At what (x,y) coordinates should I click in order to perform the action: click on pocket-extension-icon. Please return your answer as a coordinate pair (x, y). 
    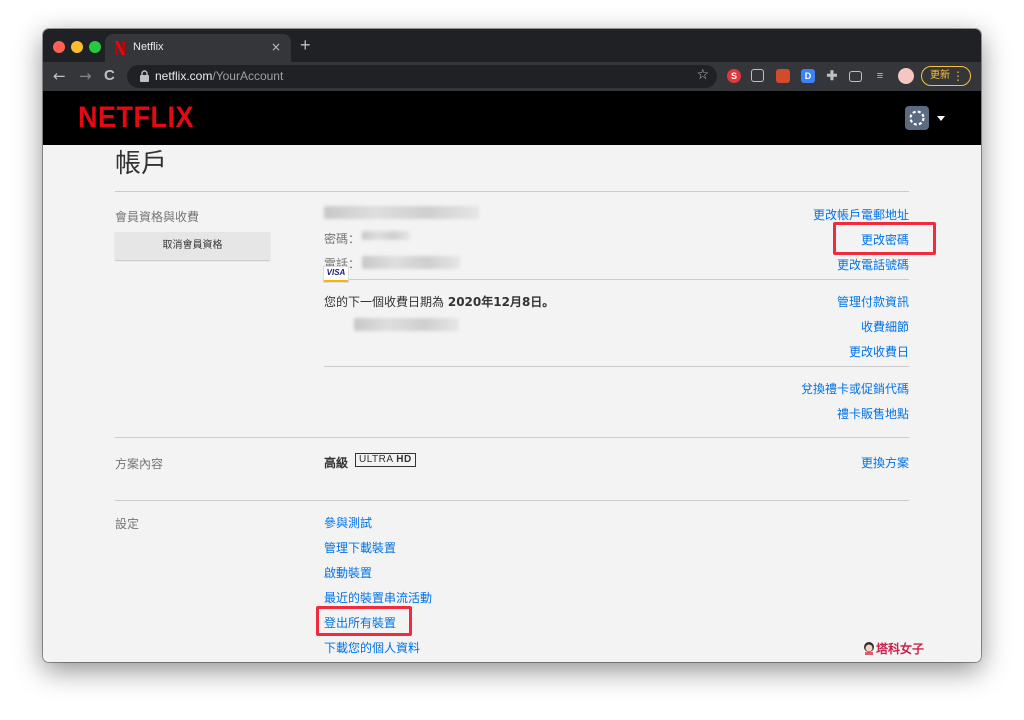
    Looking at the image, I should click on (757, 75).